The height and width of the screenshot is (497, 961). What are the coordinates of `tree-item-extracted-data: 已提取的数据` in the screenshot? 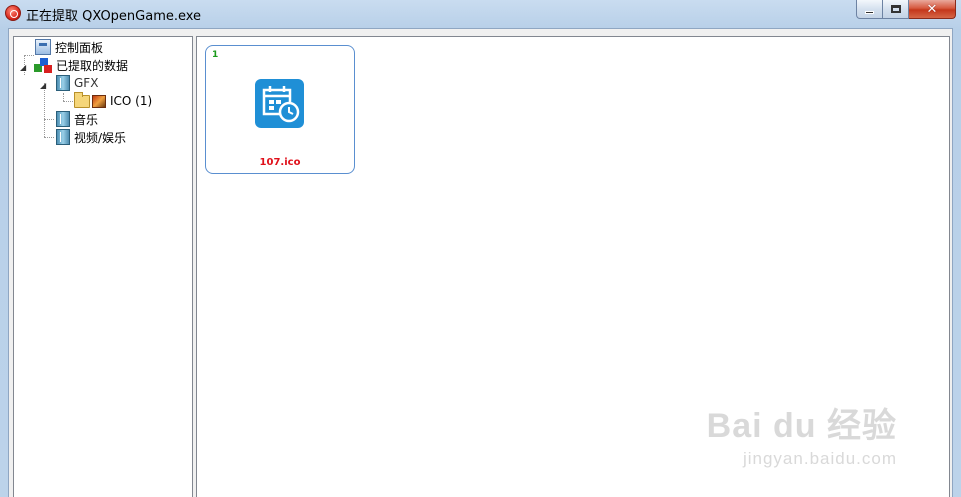 It's located at (81, 65).